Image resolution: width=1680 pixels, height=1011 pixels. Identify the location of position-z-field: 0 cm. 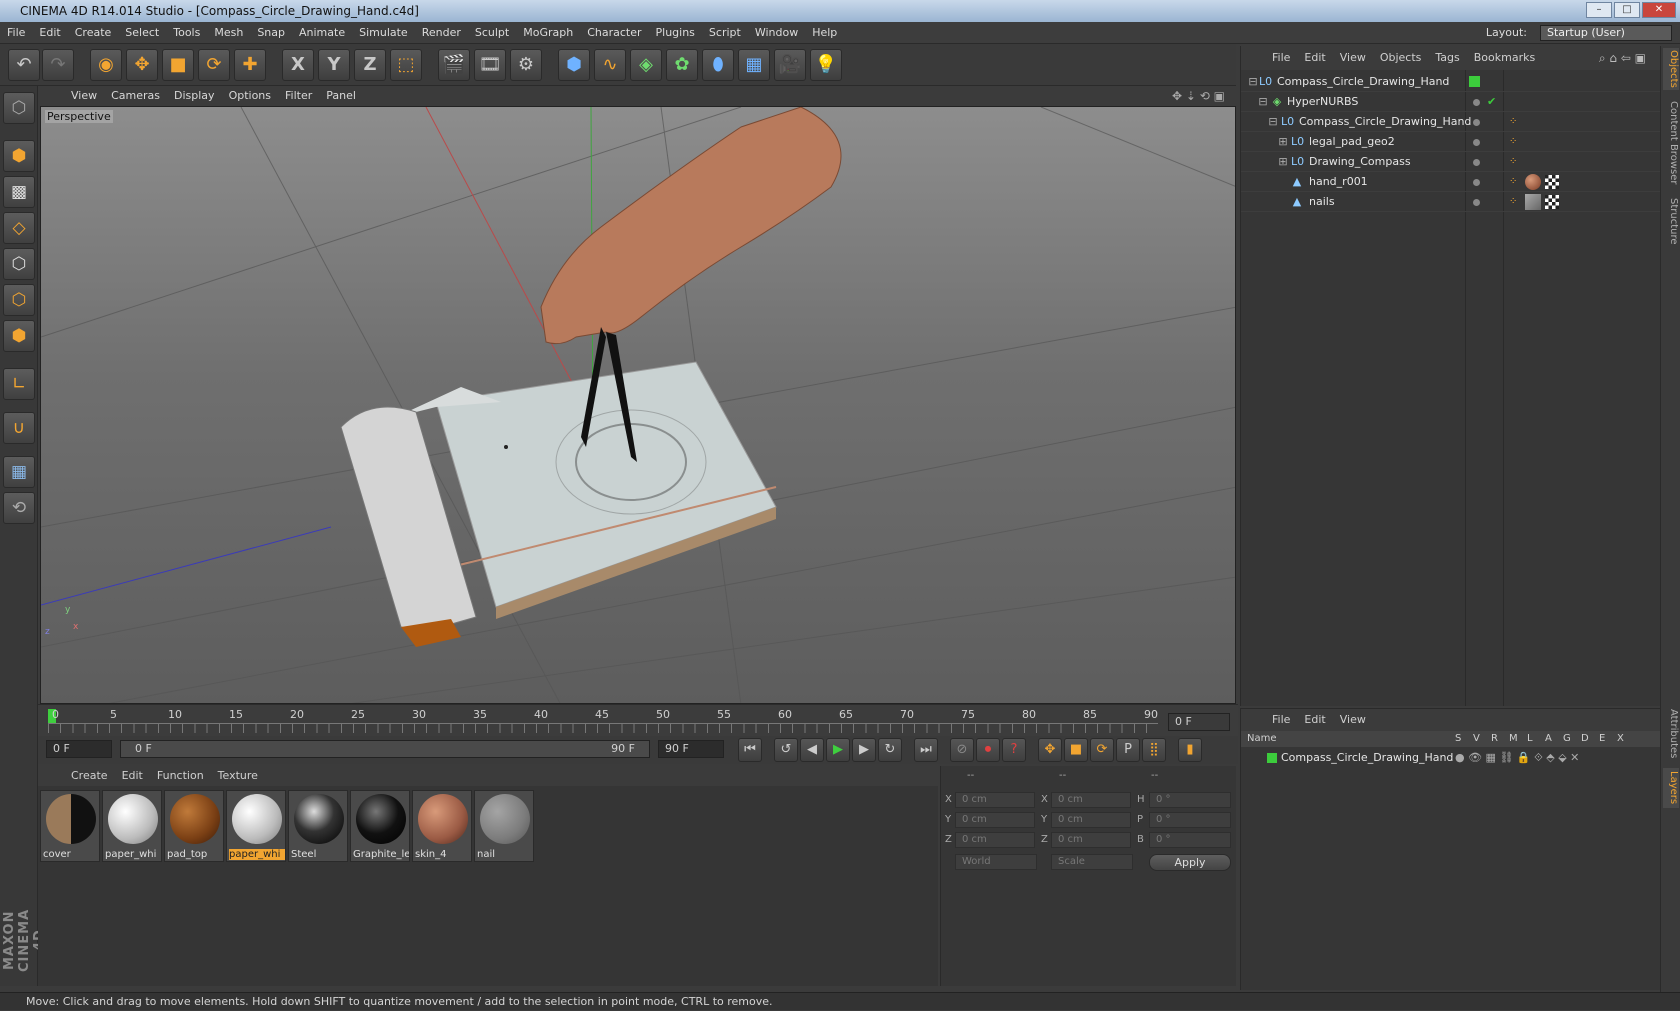
(995, 840).